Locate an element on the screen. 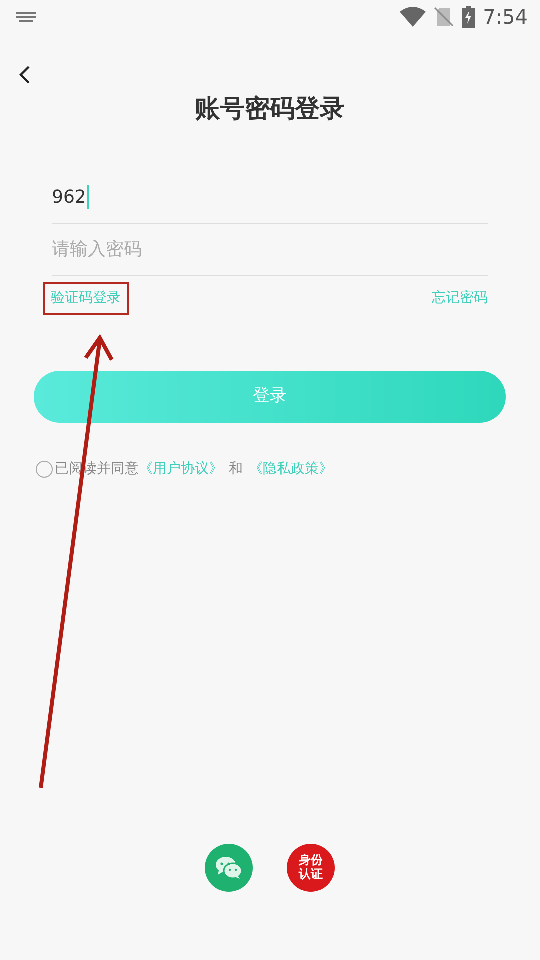  code-login-link: 验证码登录 is located at coordinates (86, 298).